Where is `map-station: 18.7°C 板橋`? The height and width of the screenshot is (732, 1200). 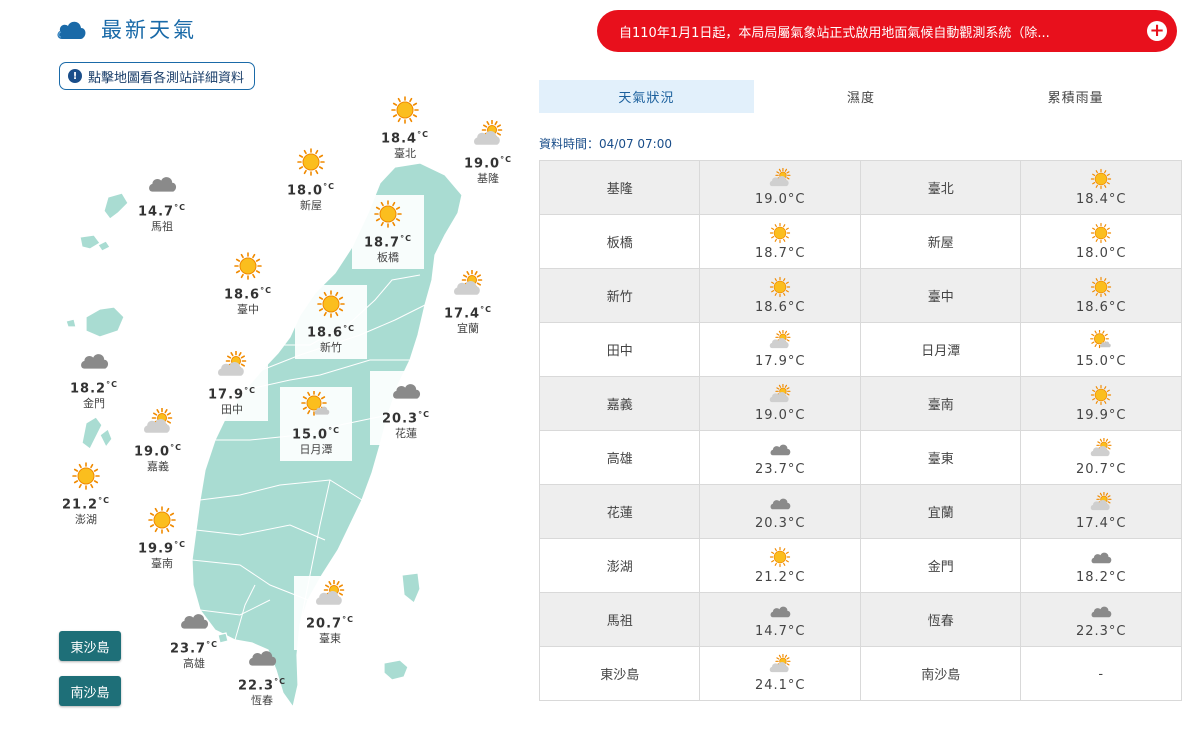 map-station: 18.7°C 板橋 is located at coordinates (388, 232).